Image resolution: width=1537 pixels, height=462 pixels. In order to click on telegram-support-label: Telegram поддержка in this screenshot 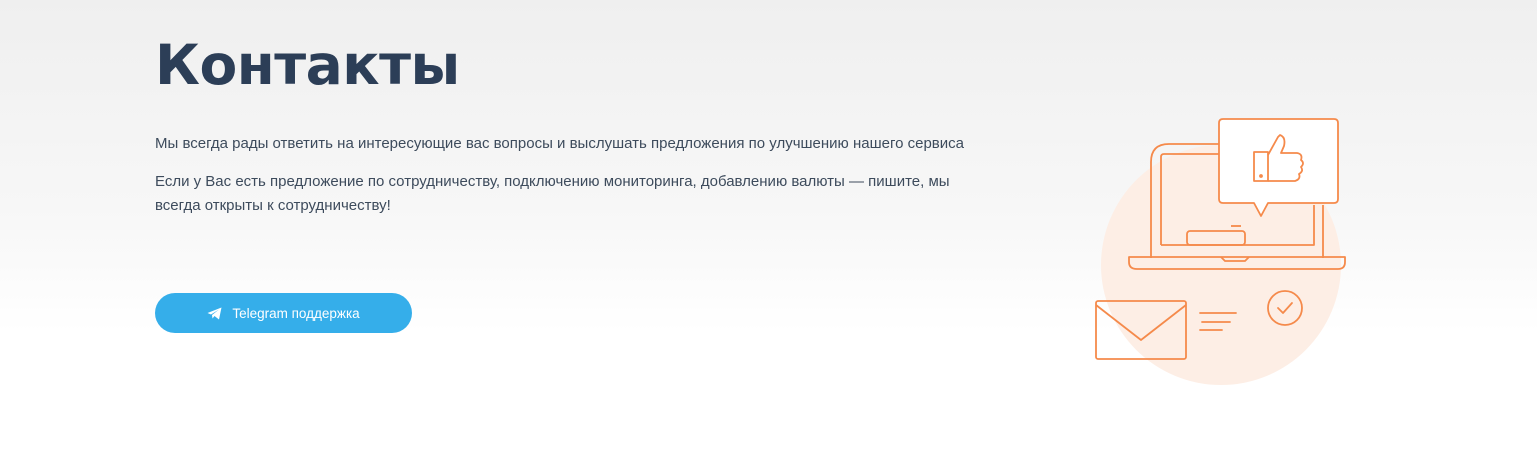, I will do `click(296, 313)`.